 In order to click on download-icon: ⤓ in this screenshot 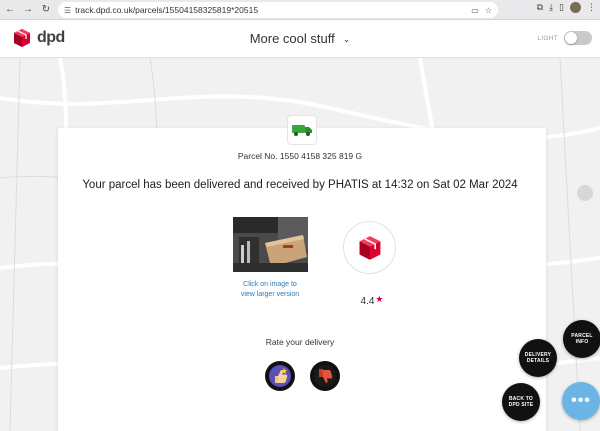, I will do `click(551, 7)`.